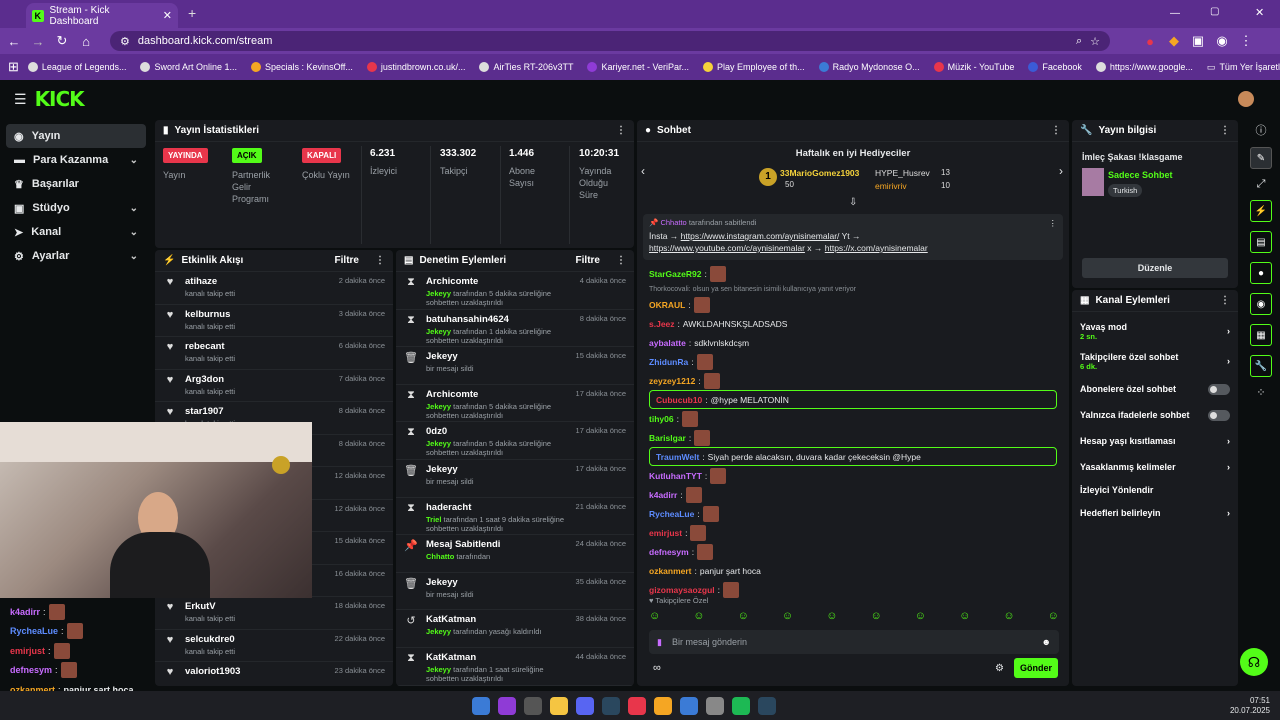  Describe the element at coordinates (853, 304) in the screenshot. I see `chat-message: OKRAUL:` at that location.